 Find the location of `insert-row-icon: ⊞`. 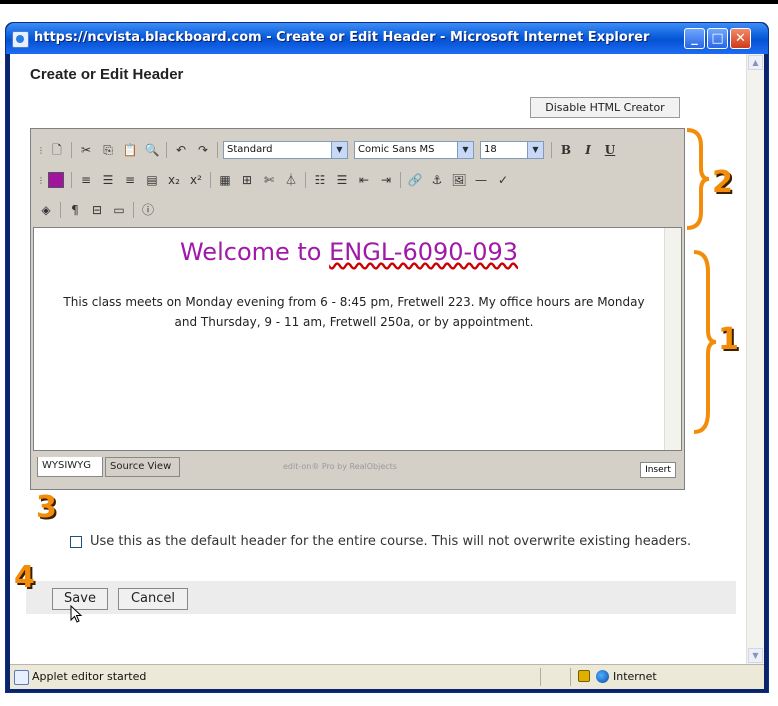

insert-row-icon: ⊞ is located at coordinates (247, 180).